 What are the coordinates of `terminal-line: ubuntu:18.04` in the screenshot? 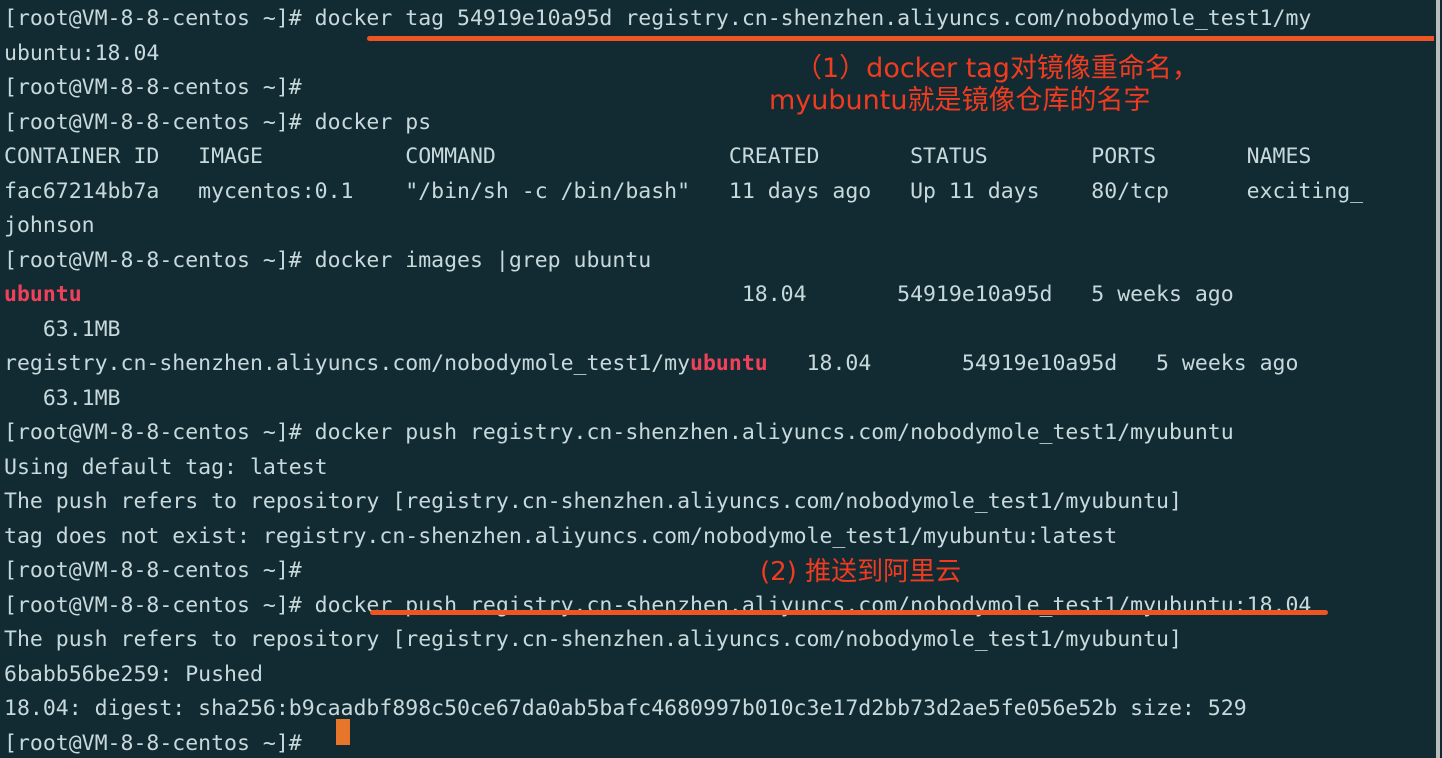 It's located at (719, 54).